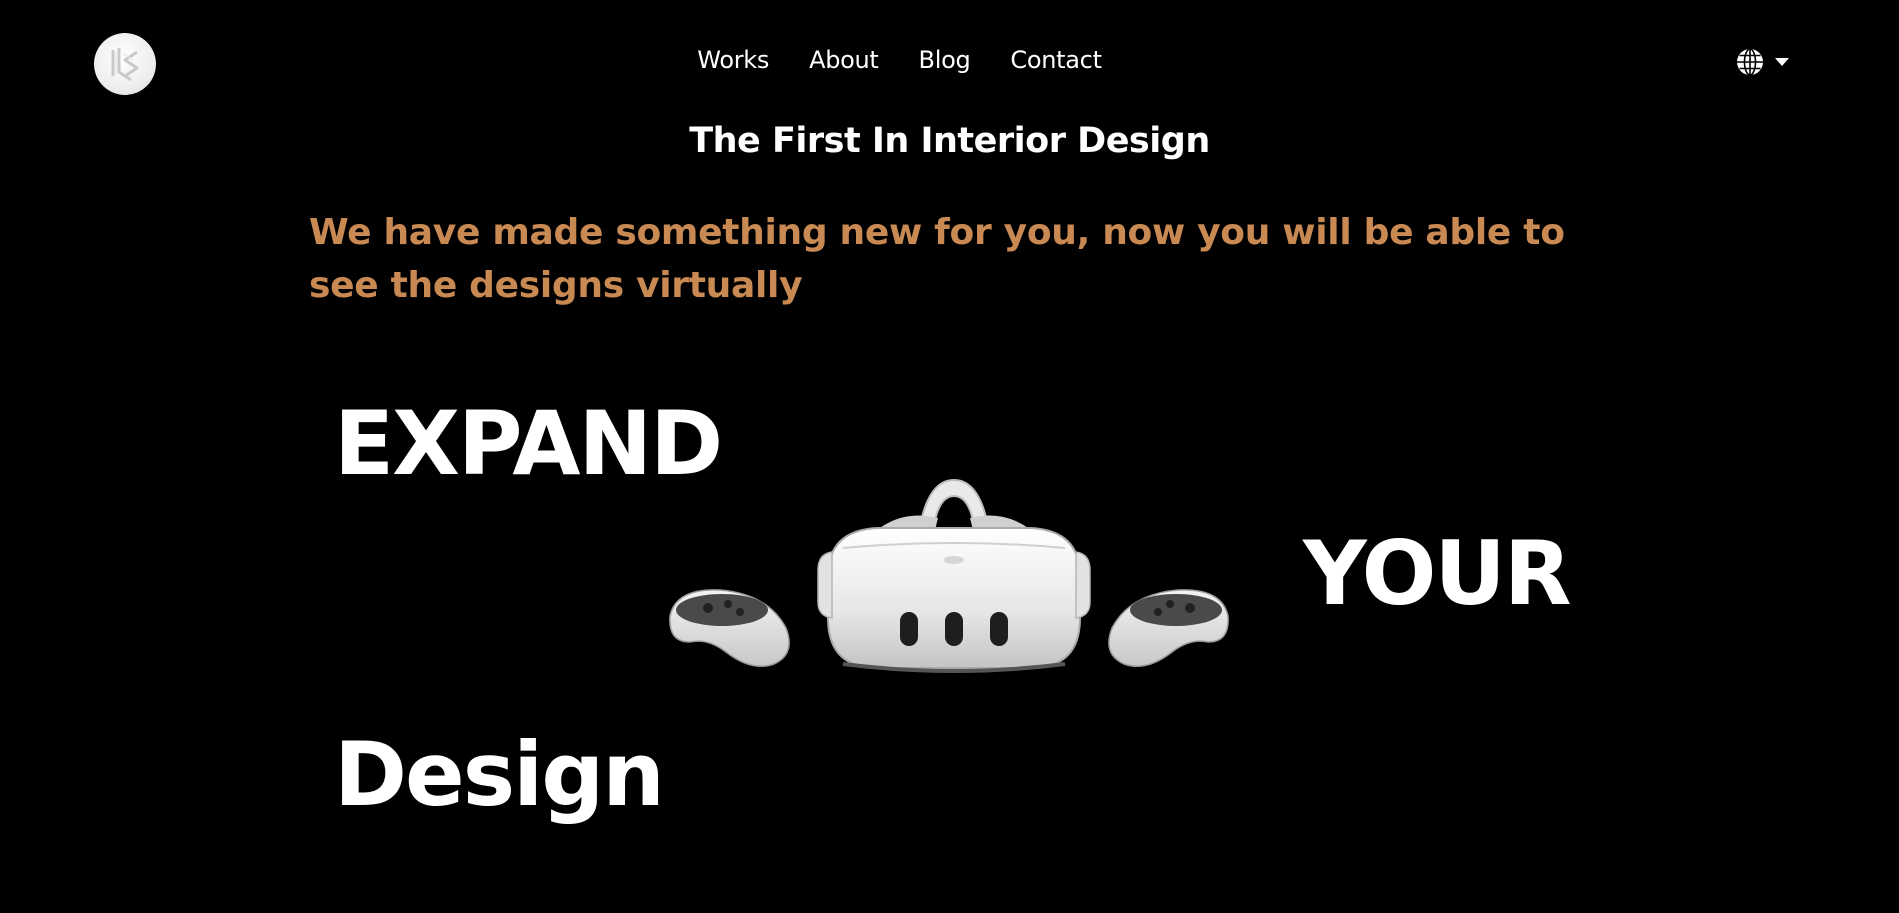 This screenshot has height=913, width=1899. I want to click on vr-headset-image, so click(949, 575).